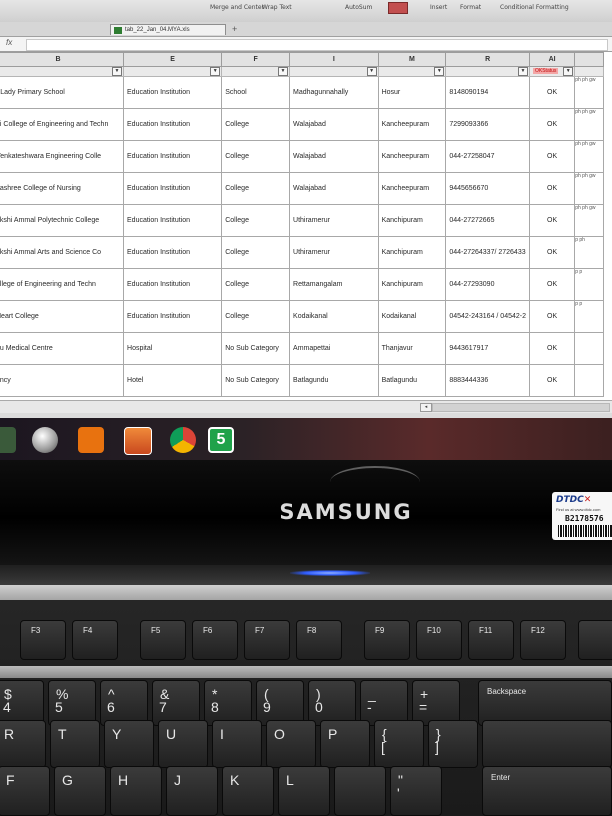  What do you see at coordinates (25, 791) in the screenshot?
I see `letter-key: F` at bounding box center [25, 791].